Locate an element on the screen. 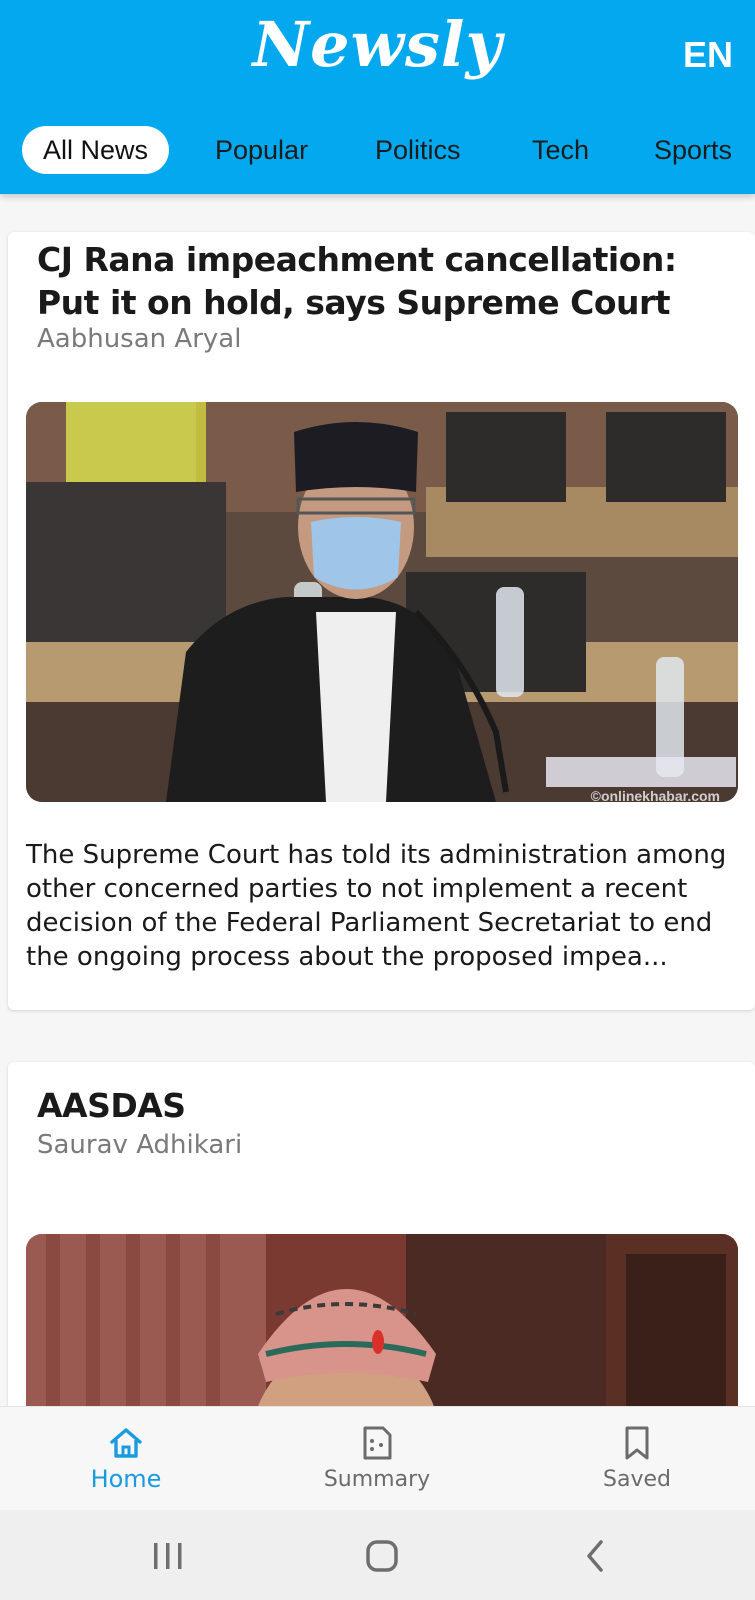 This screenshot has width=755, height=1600. tab-popular: Popular is located at coordinates (261, 150).